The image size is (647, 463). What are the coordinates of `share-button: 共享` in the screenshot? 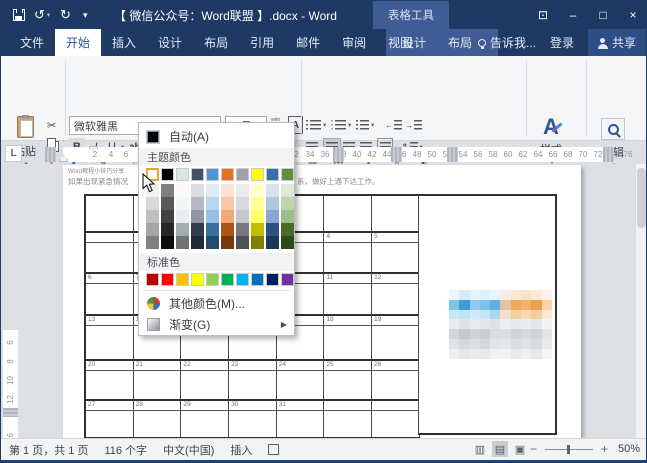 It's located at (616, 42).